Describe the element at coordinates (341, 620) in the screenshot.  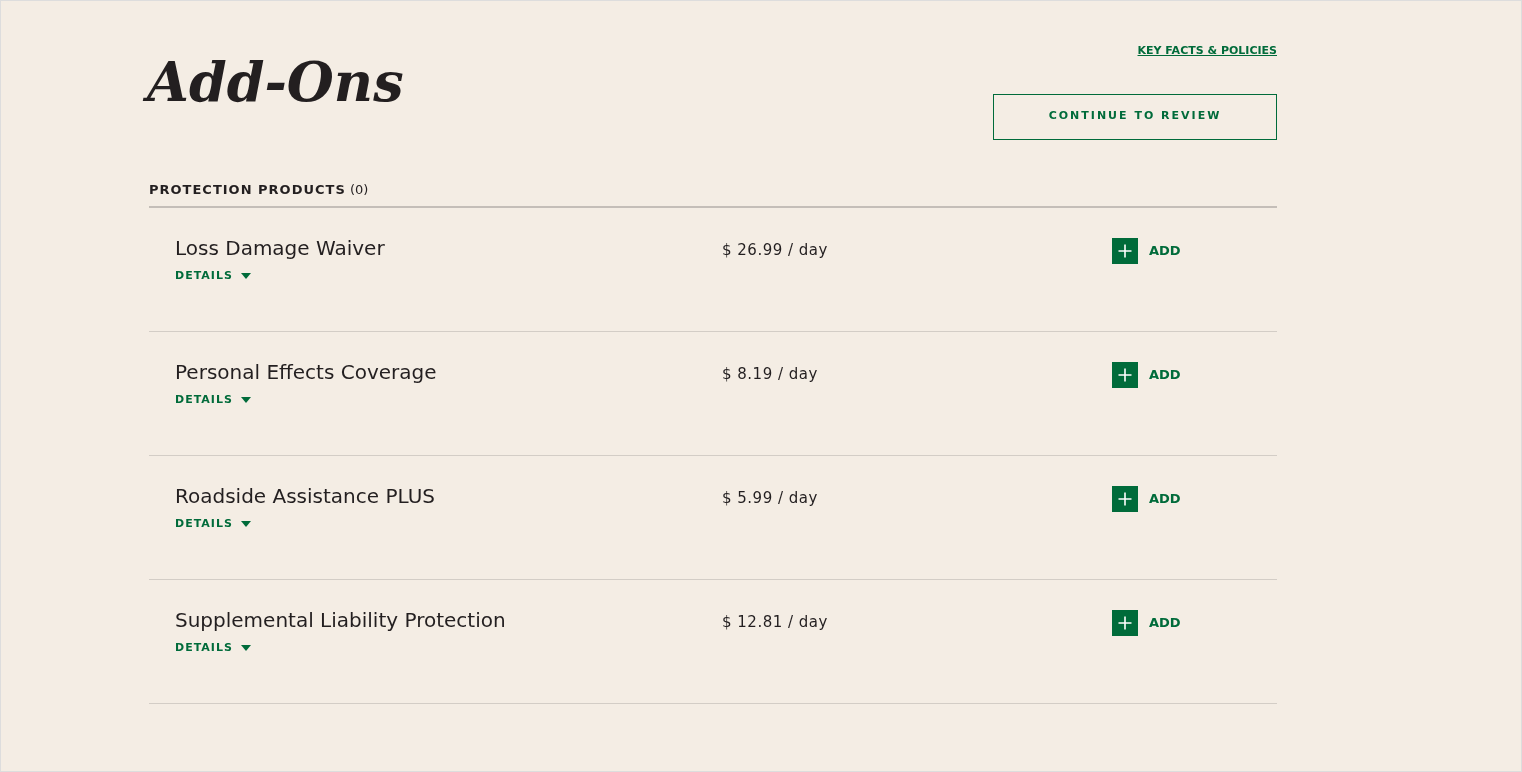
I see `product-name: Supplemental Liability Protection` at that location.